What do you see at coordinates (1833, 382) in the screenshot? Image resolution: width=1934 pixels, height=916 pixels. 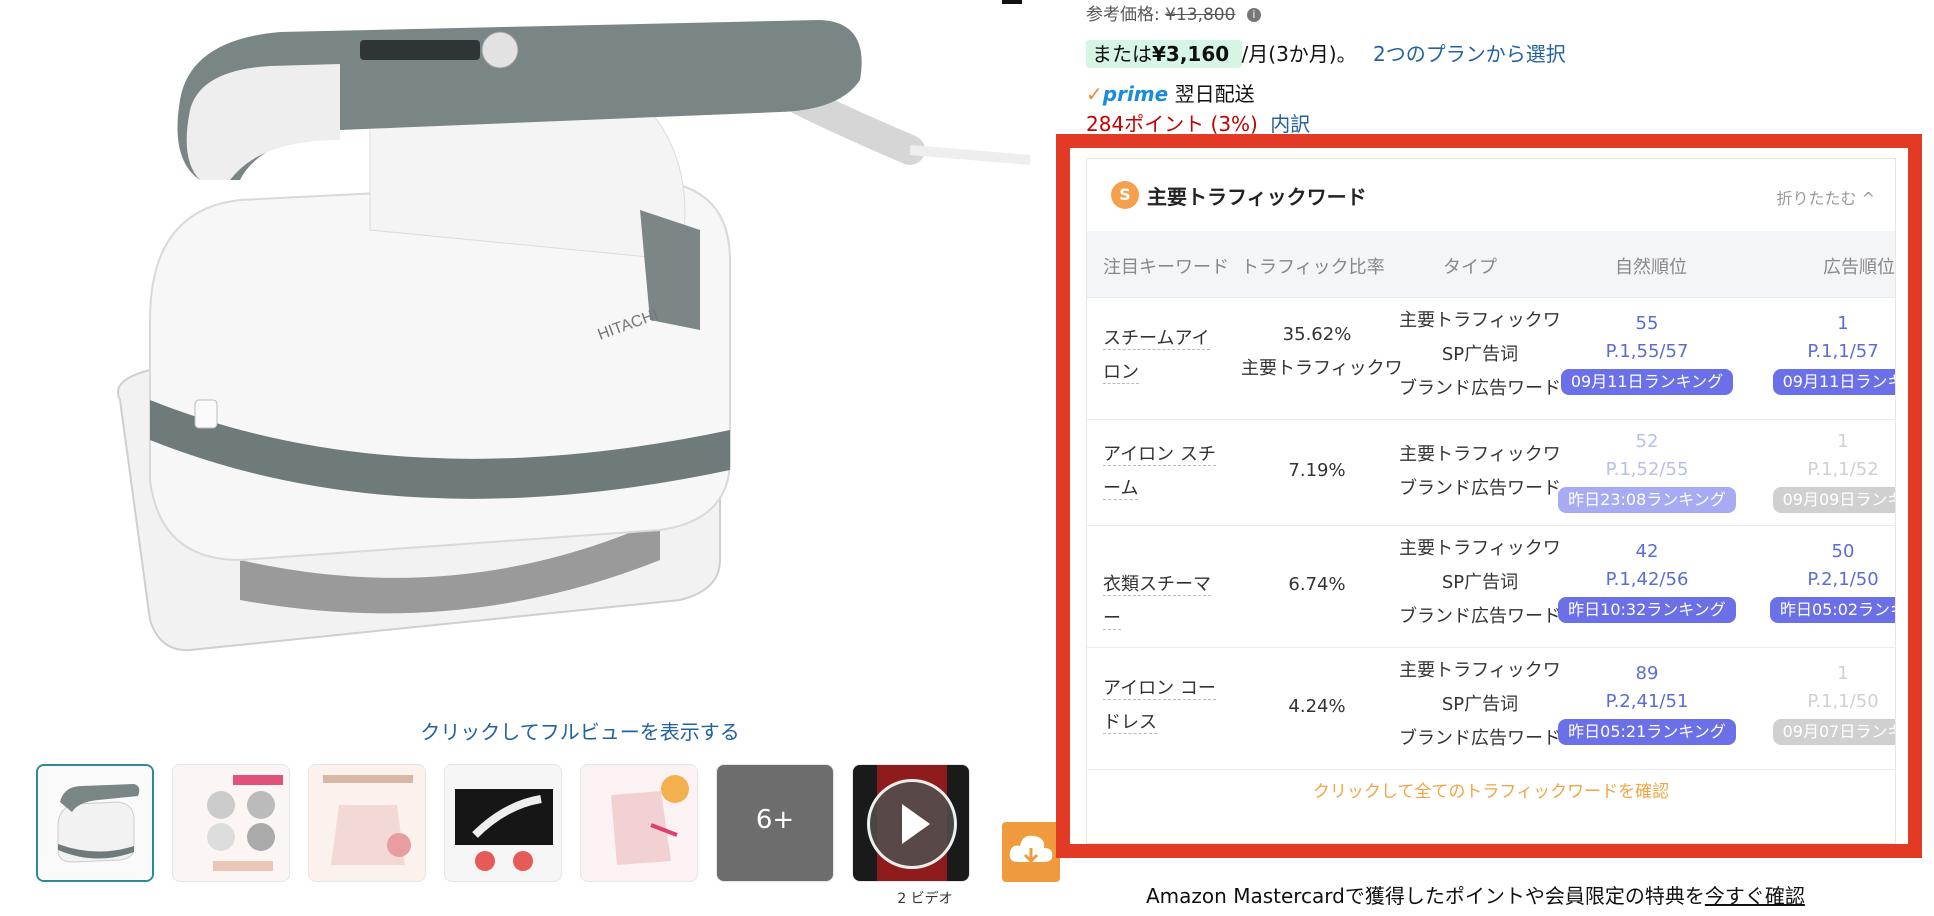 I see `ranking-badge: 09月11日ランキ` at bounding box center [1833, 382].